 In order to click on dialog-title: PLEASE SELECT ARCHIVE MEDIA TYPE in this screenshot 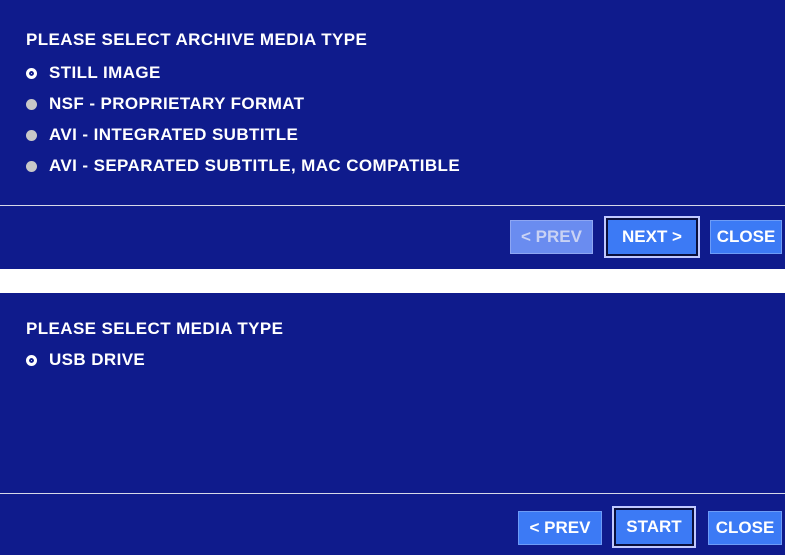, I will do `click(197, 39)`.